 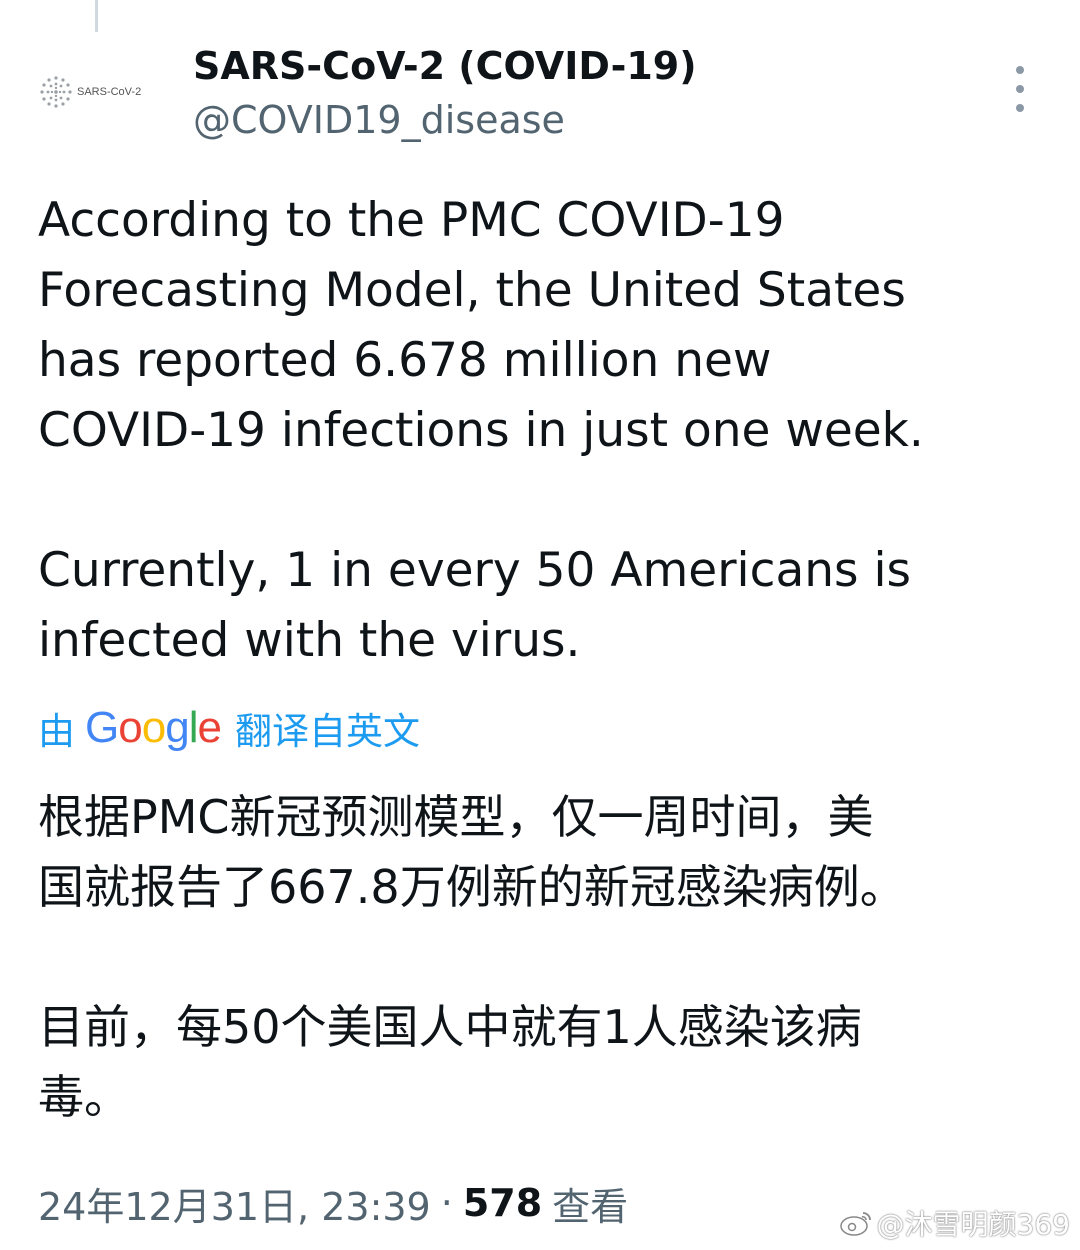 I want to click on translated-by-google-link: 由 Google 翻译自英文, so click(x=229, y=728).